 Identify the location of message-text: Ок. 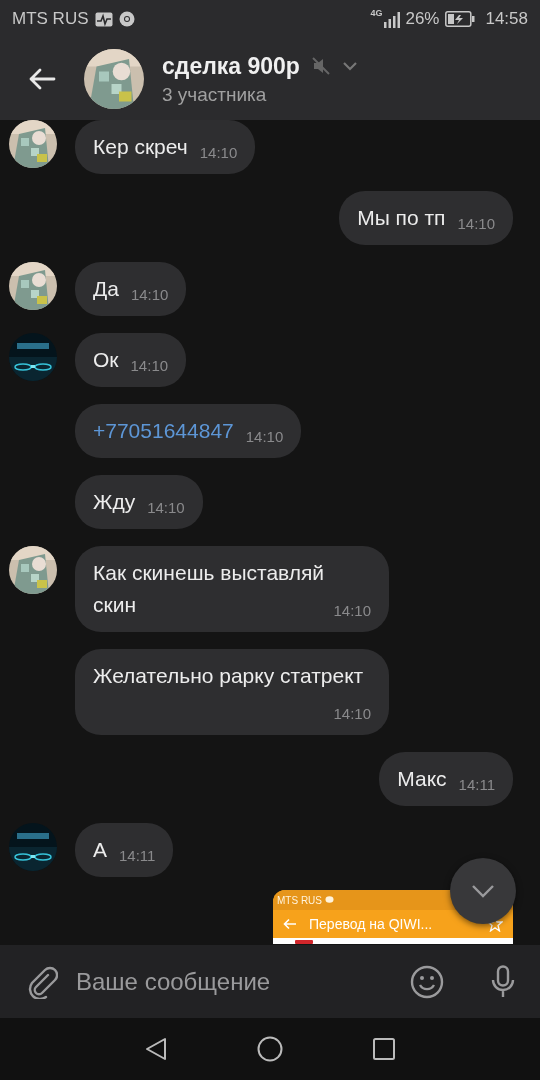
(106, 359).